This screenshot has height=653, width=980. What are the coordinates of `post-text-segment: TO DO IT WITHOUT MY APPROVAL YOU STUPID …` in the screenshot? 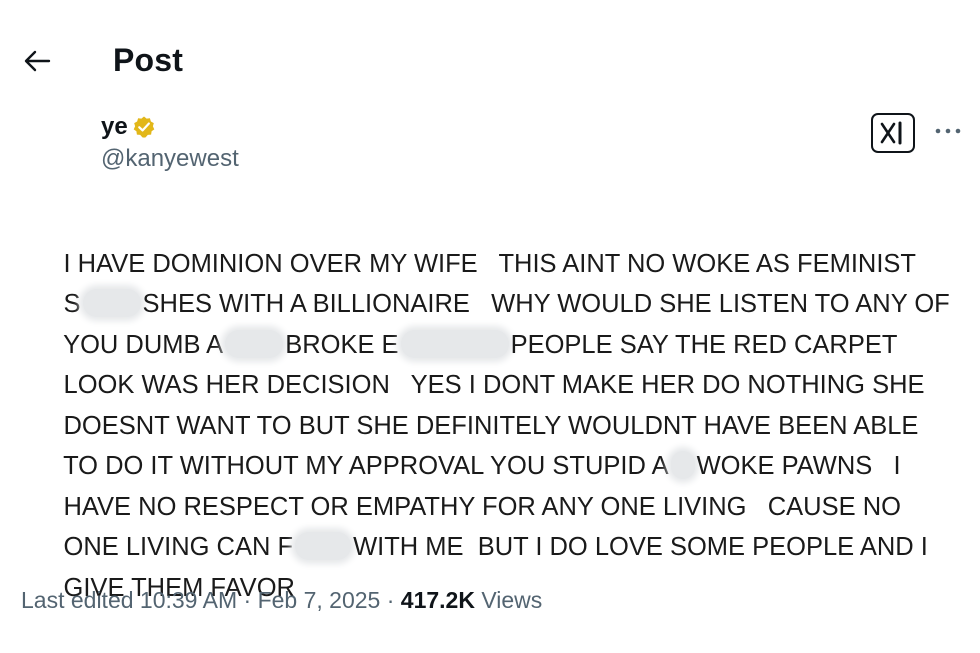 It's located at (366, 466).